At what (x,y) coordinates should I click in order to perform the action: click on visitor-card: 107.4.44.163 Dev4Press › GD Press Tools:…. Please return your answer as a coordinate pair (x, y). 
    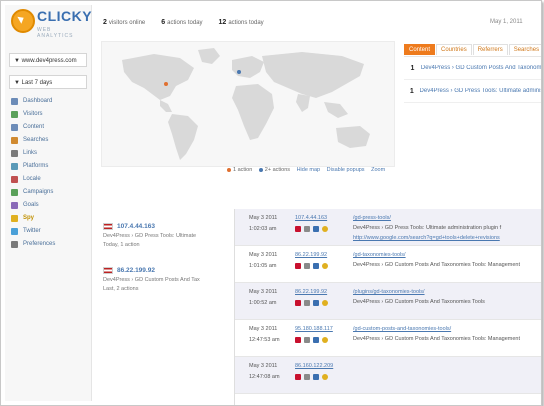
    Looking at the image, I should click on (164, 235).